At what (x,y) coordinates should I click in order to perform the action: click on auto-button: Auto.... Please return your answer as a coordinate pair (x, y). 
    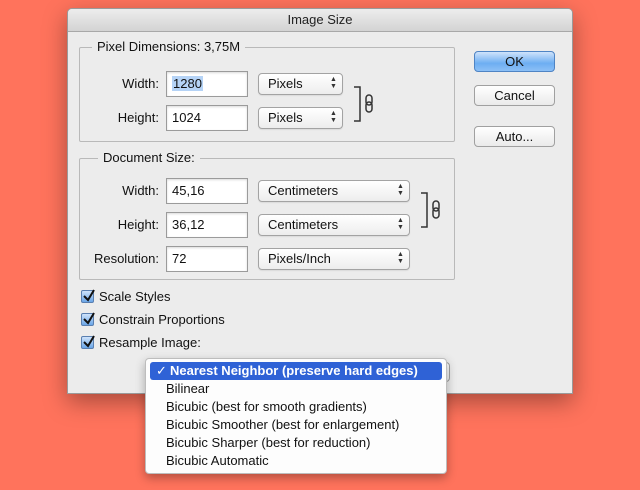
    Looking at the image, I should click on (514, 136).